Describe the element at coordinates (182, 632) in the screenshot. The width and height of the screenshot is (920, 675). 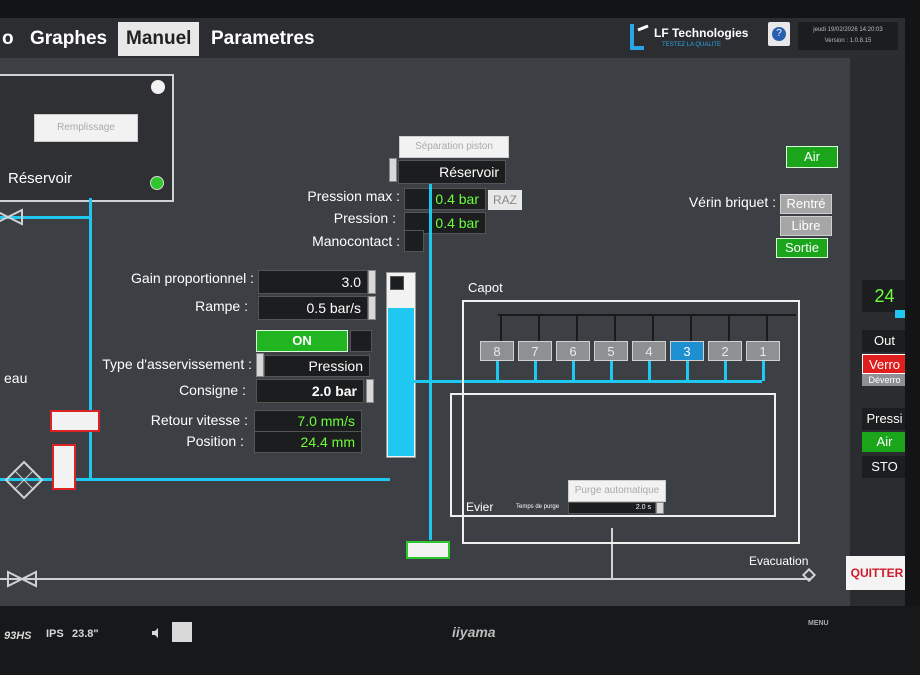
I see `qr-code-icon` at that location.